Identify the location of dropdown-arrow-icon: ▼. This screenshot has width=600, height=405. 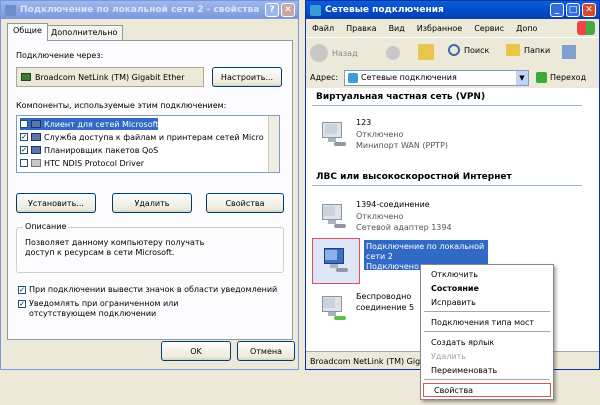
(522, 78).